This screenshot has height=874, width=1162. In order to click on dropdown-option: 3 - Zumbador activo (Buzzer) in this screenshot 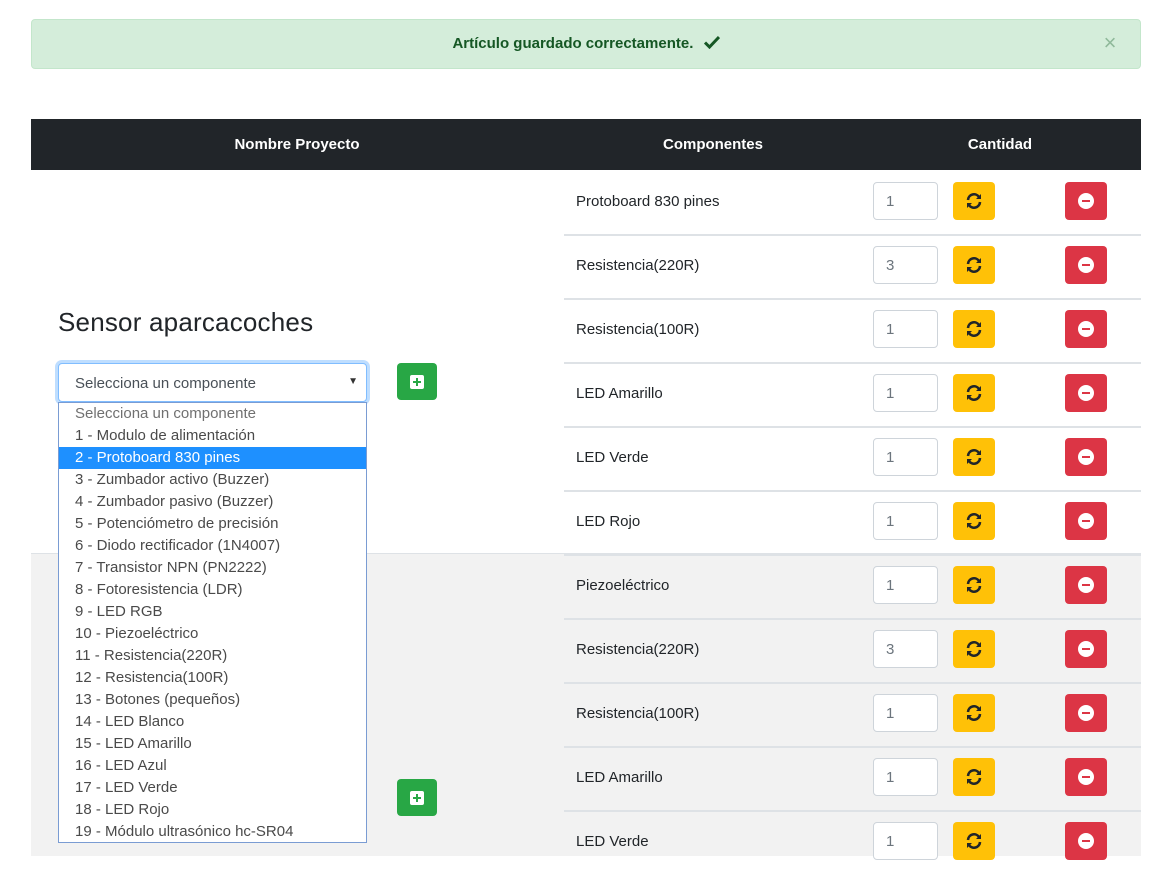, I will do `click(212, 480)`.